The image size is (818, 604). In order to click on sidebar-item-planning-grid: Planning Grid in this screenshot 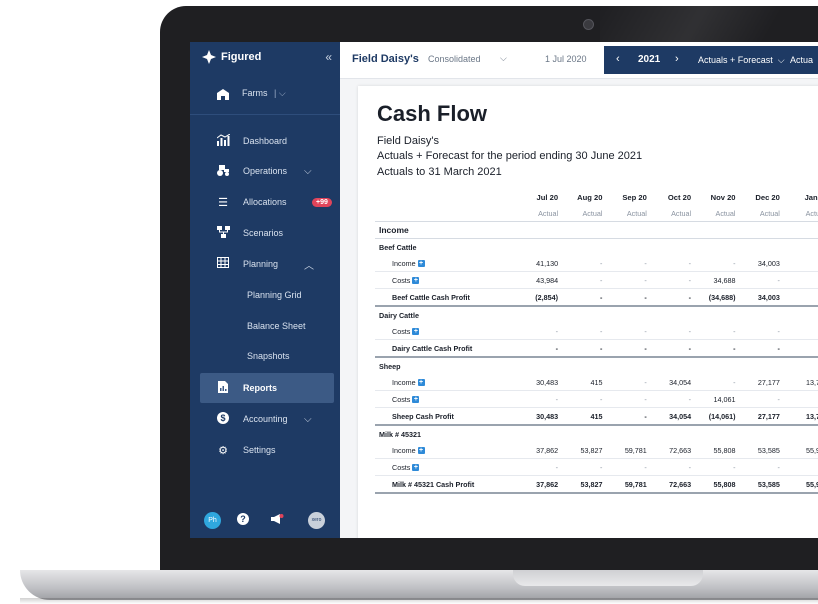, I will do `click(267, 296)`.